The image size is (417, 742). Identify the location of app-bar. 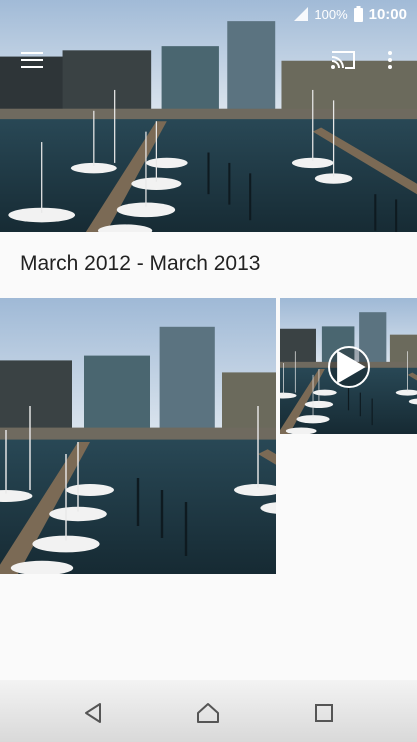
(208, 62).